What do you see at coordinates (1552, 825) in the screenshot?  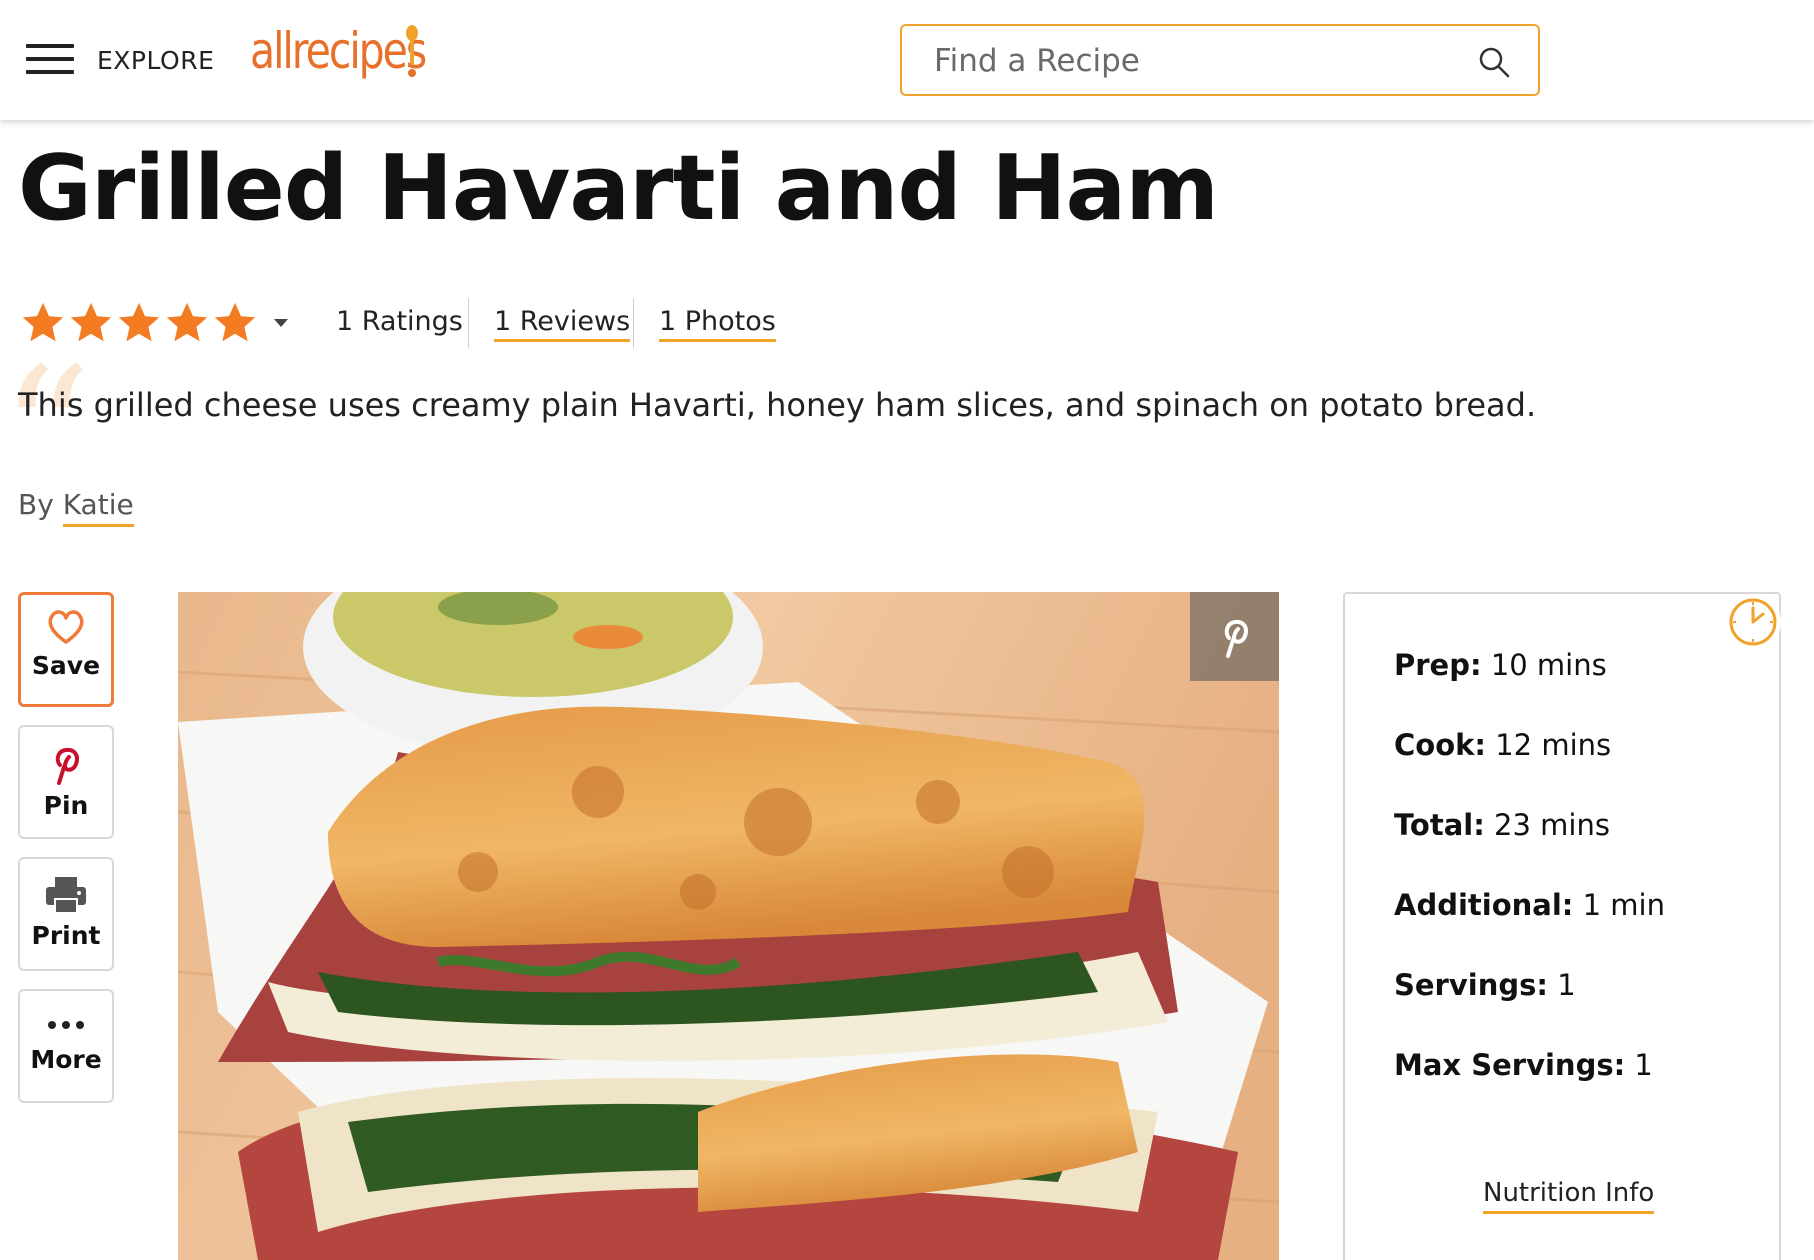 I see `info-value: 23 mins` at bounding box center [1552, 825].